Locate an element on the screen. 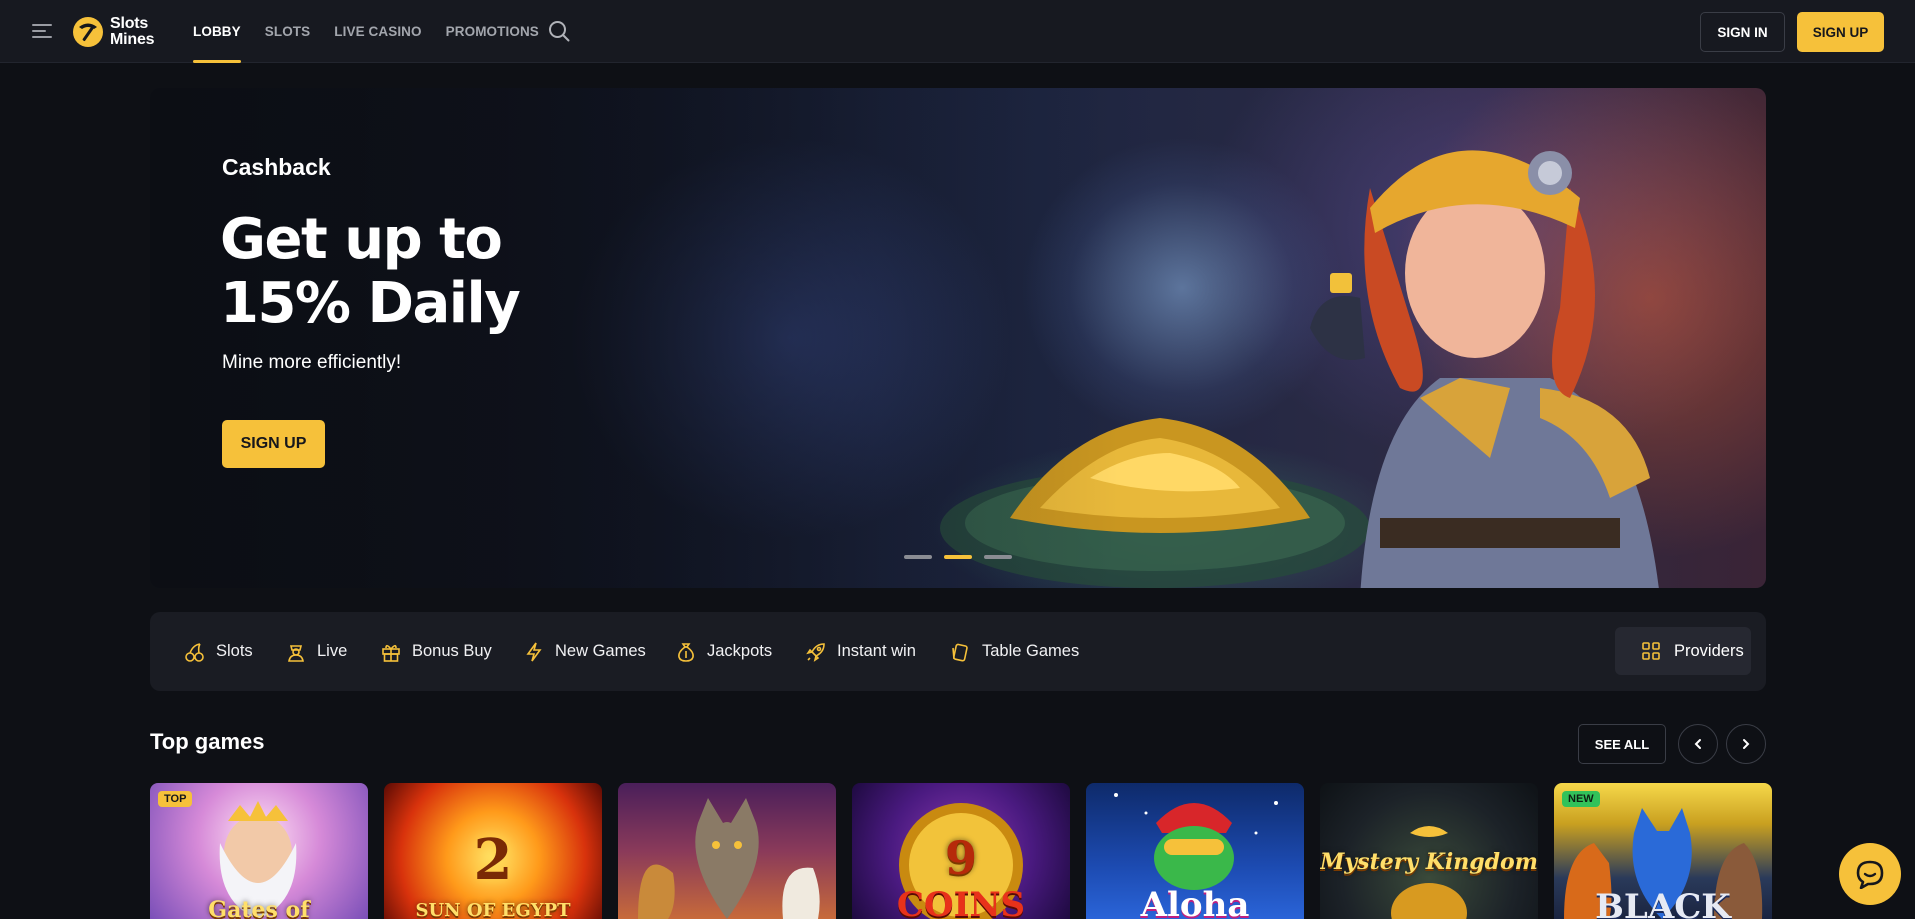 The width and height of the screenshot is (1915, 919). providers-button: Providers is located at coordinates (1683, 651).